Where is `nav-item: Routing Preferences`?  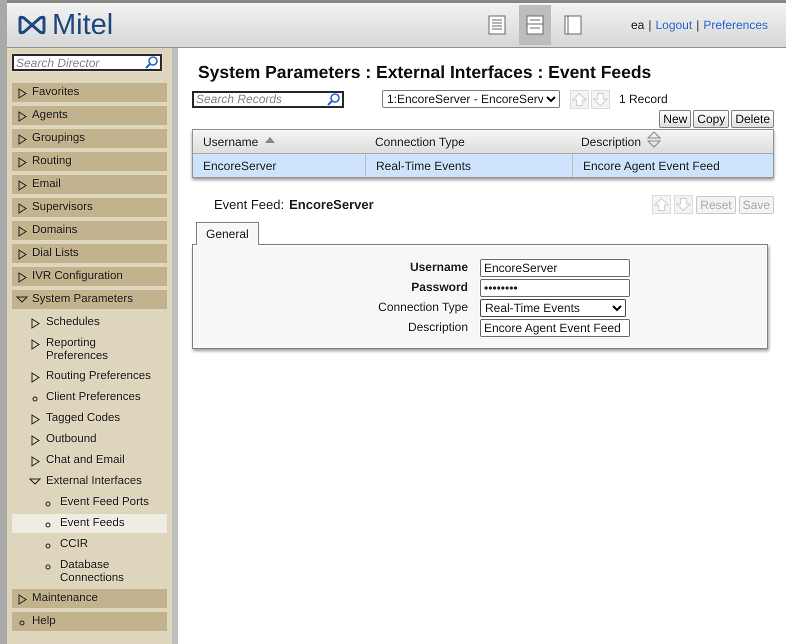 nav-item: Routing Preferences is located at coordinates (89, 376).